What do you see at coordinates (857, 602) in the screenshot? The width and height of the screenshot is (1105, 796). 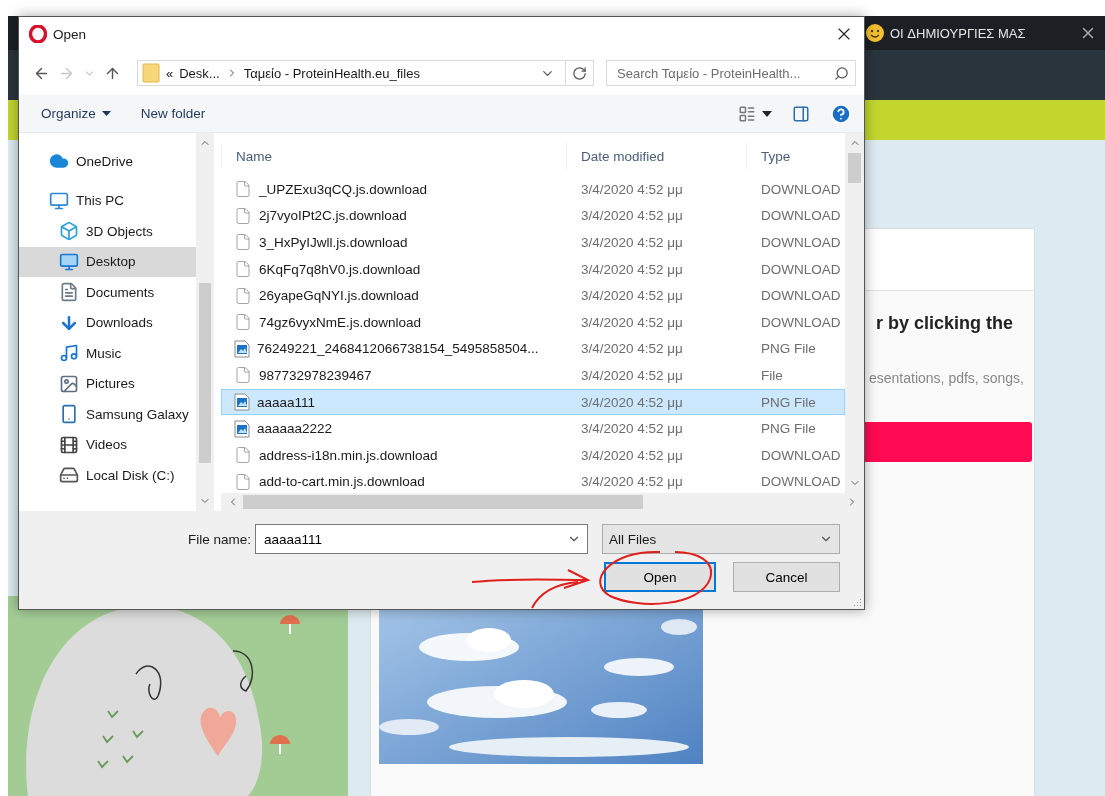 I see `resize-grip-icon` at bounding box center [857, 602].